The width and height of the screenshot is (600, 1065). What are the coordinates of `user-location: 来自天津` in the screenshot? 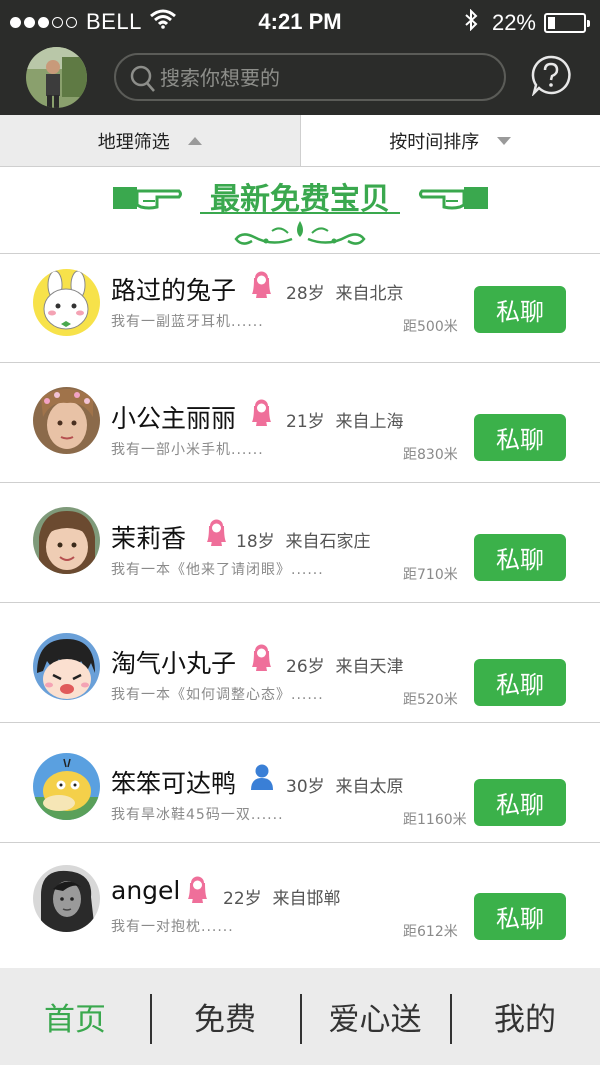 It's located at (369, 667).